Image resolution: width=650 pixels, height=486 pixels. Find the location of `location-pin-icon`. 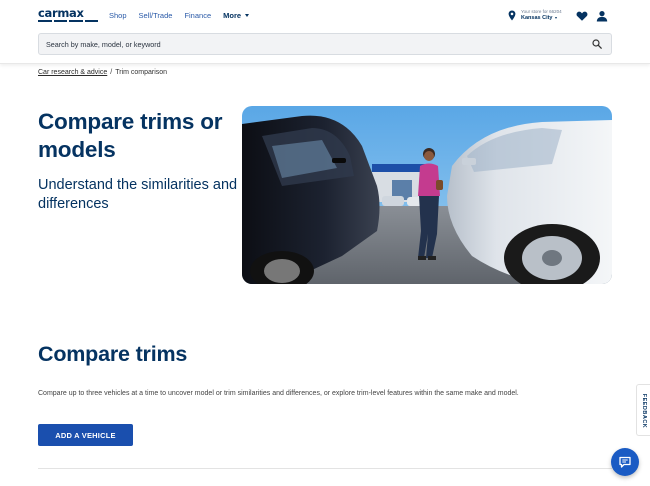

location-pin-icon is located at coordinates (512, 15).